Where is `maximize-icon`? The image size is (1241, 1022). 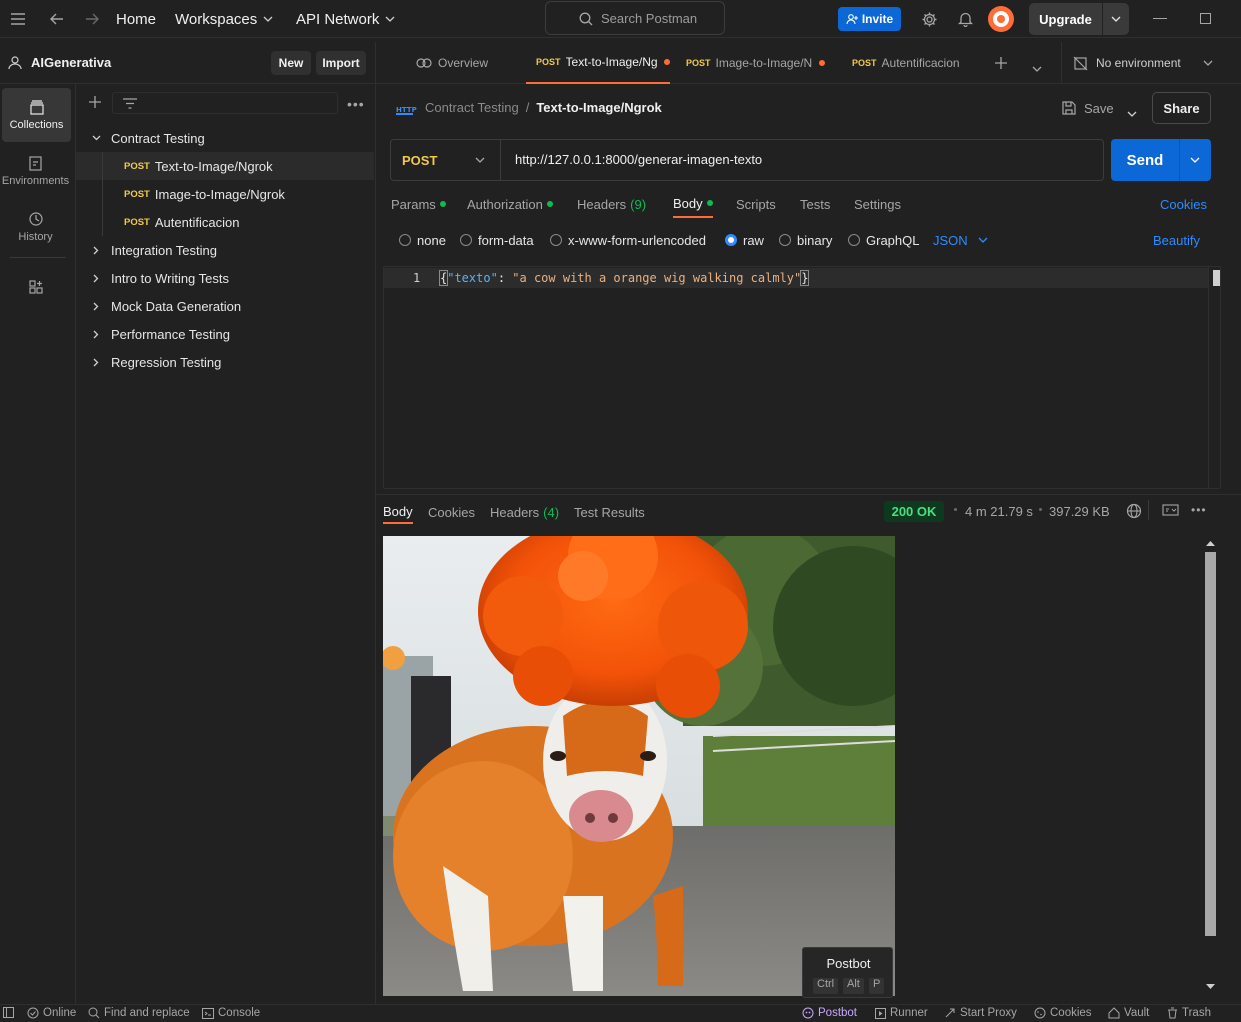 maximize-icon is located at coordinates (1205, 18).